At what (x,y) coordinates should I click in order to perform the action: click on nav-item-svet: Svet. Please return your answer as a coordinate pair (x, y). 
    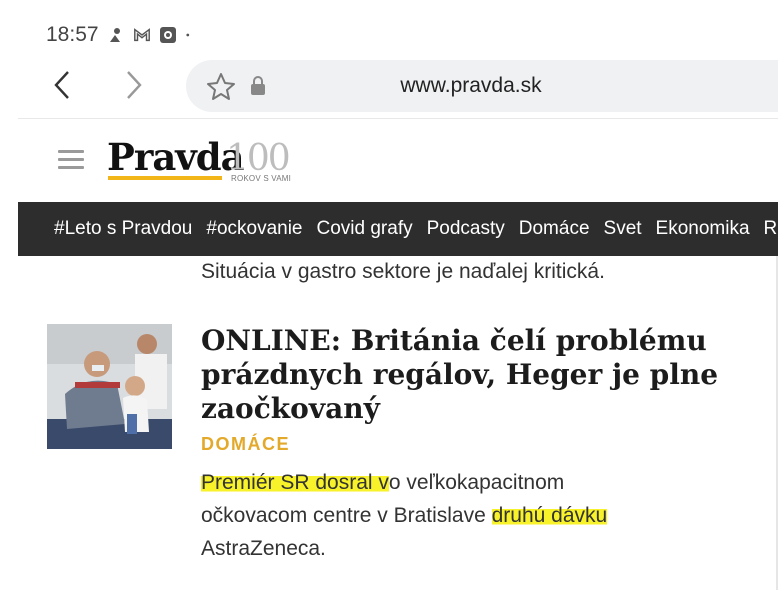
    Looking at the image, I should click on (623, 229).